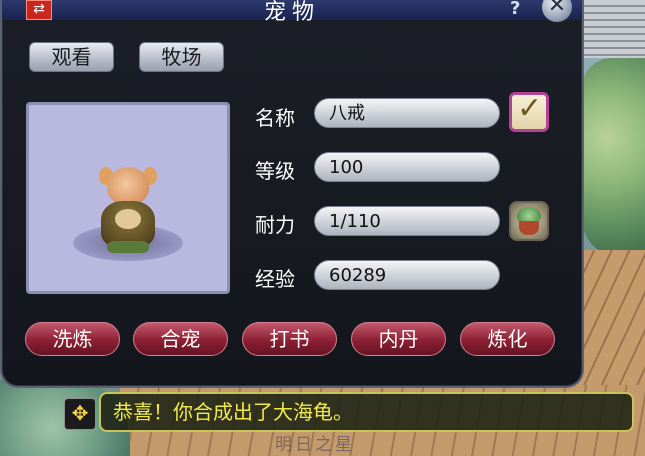 The width and height of the screenshot is (645, 456). I want to click on checkmark-icon: ✓, so click(530, 108).